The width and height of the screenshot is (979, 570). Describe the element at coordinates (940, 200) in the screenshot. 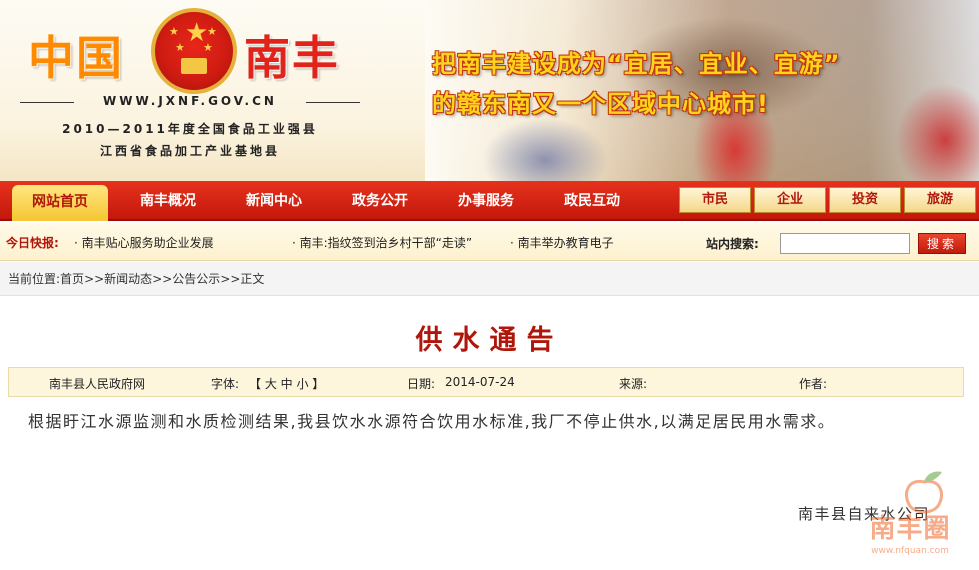

I see `category-tourism-button: 旅游` at that location.